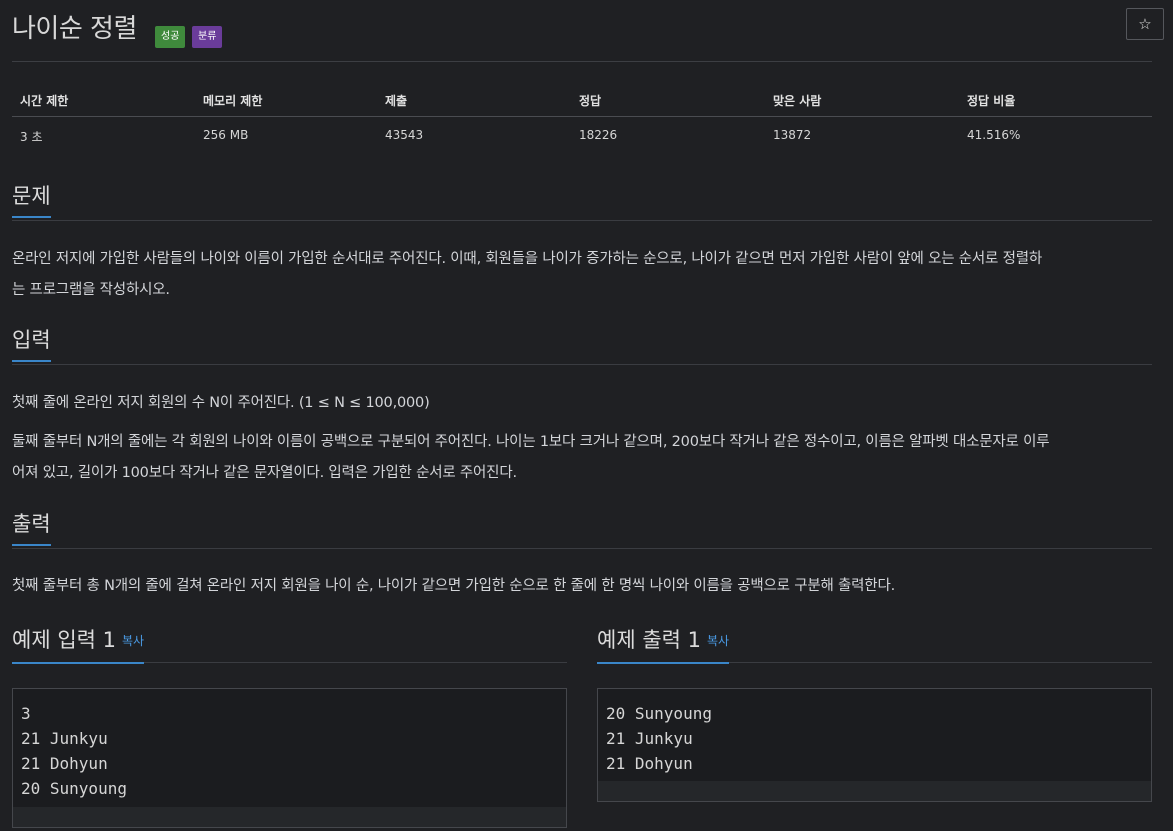 The height and width of the screenshot is (831, 1173). What do you see at coordinates (874, 645) in the screenshot?
I see `sample-output-header: 예제 출력 1 복사` at bounding box center [874, 645].